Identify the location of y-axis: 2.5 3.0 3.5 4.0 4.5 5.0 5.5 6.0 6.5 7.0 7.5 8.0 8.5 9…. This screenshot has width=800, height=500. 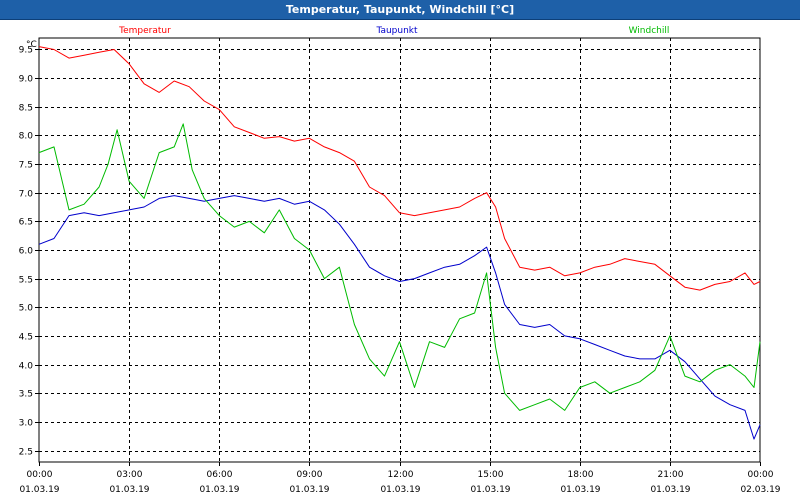
(29, 252).